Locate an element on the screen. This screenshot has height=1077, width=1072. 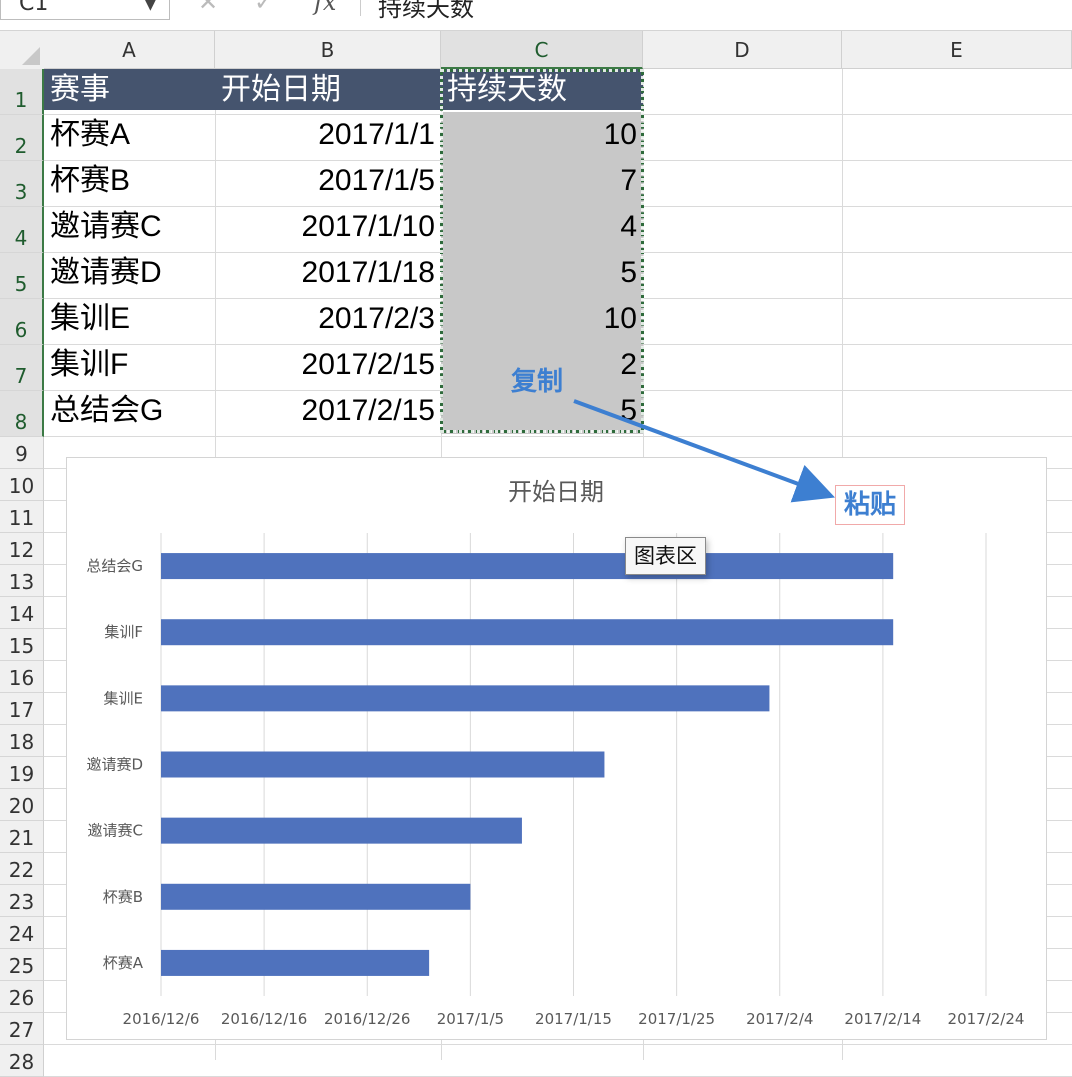
x-tick-label: 2016/12/26 is located at coordinates (367, 1019).